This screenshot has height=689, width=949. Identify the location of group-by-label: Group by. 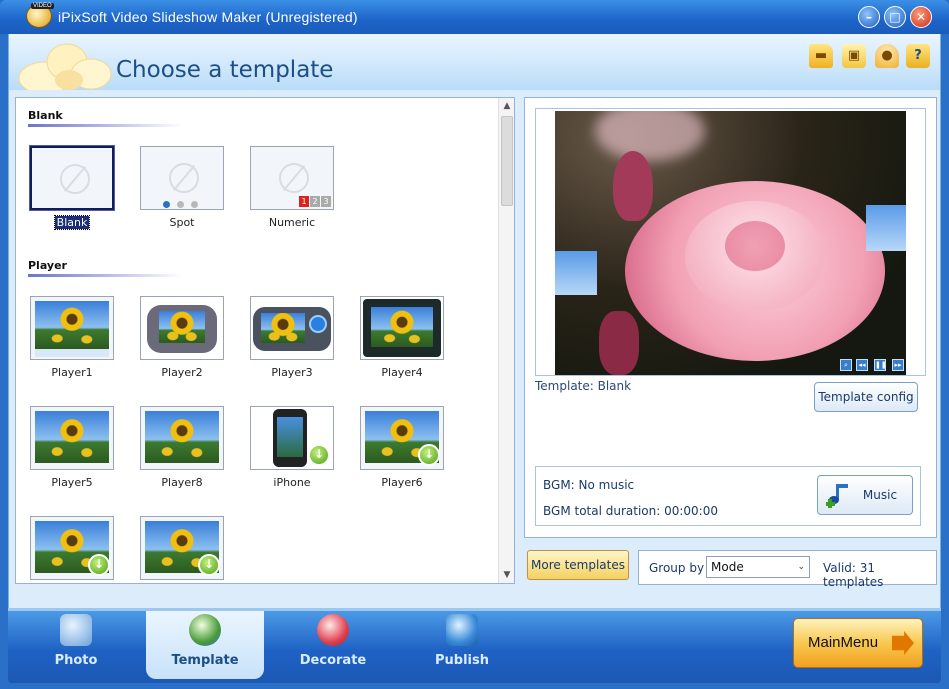
(676, 568).